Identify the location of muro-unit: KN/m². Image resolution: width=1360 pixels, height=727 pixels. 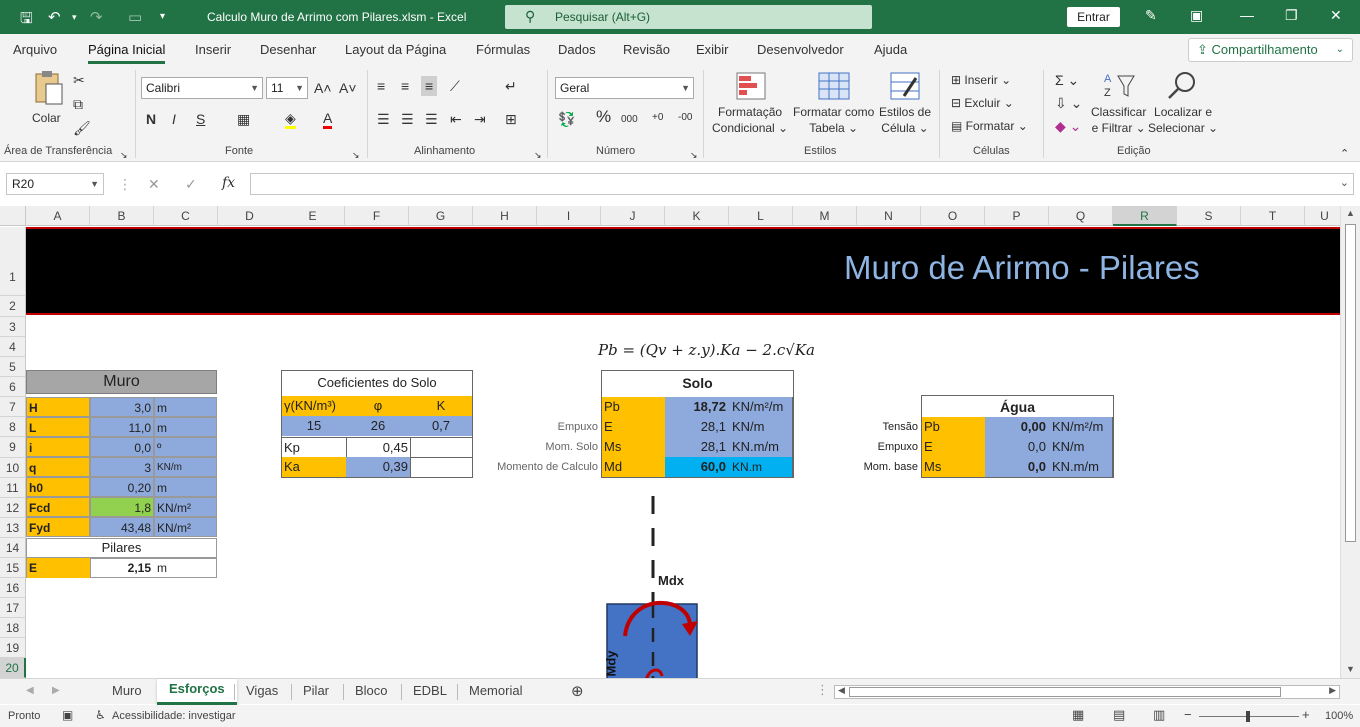
(185, 527).